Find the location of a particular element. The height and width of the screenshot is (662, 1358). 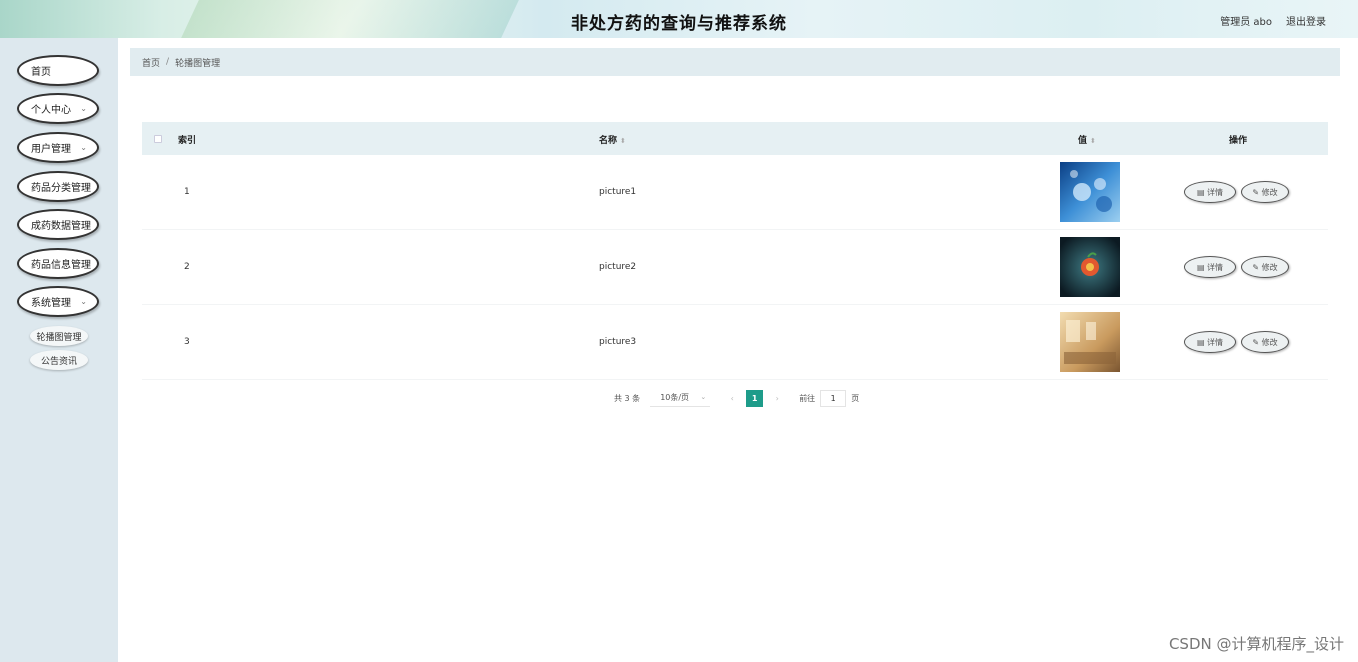

row-index: 3 is located at coordinates (187, 342).